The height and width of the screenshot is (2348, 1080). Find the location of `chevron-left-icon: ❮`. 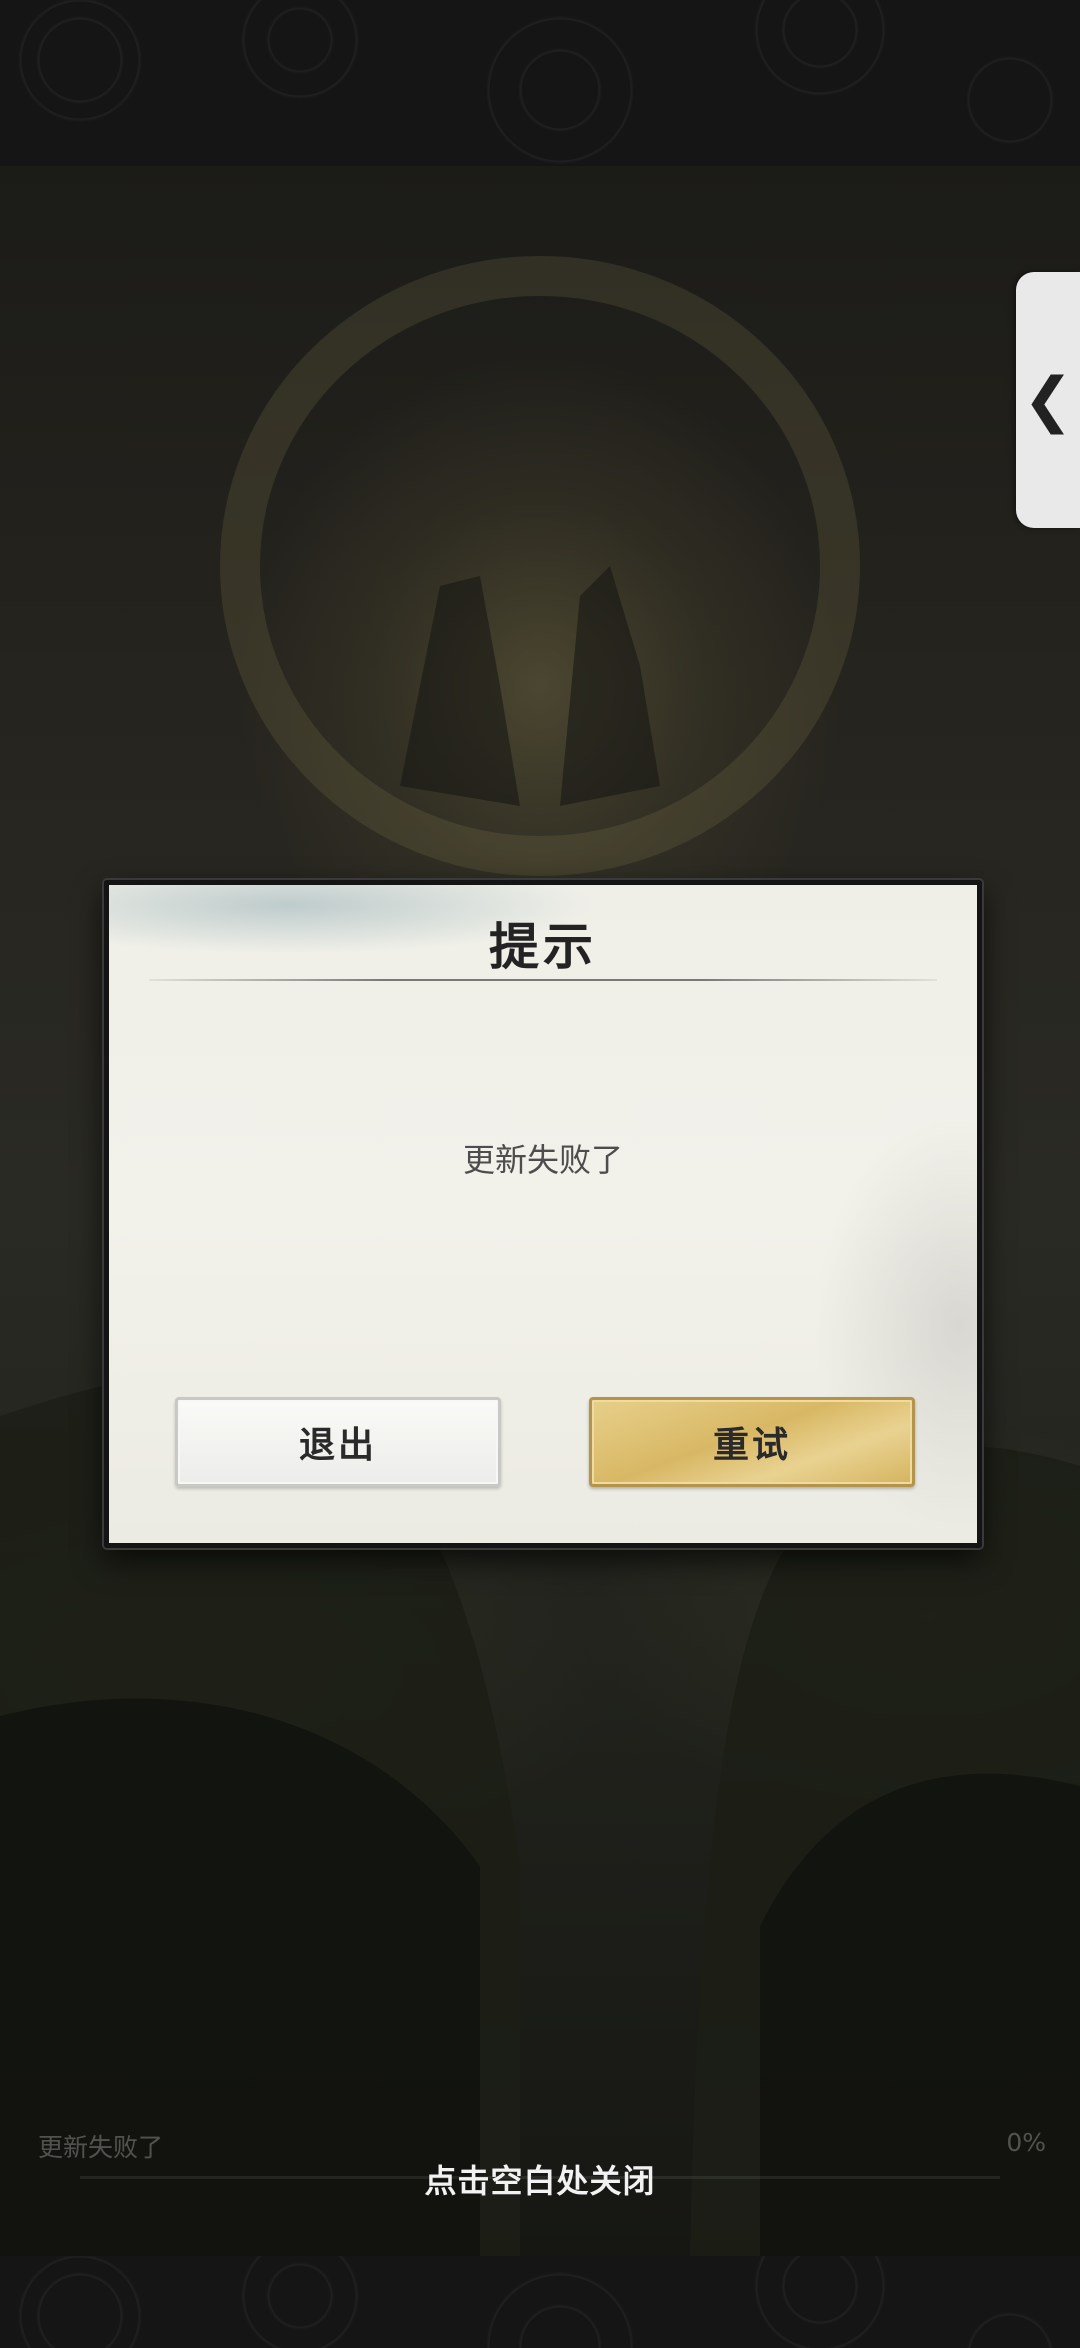

chevron-left-icon: ❮ is located at coordinates (1048, 400).